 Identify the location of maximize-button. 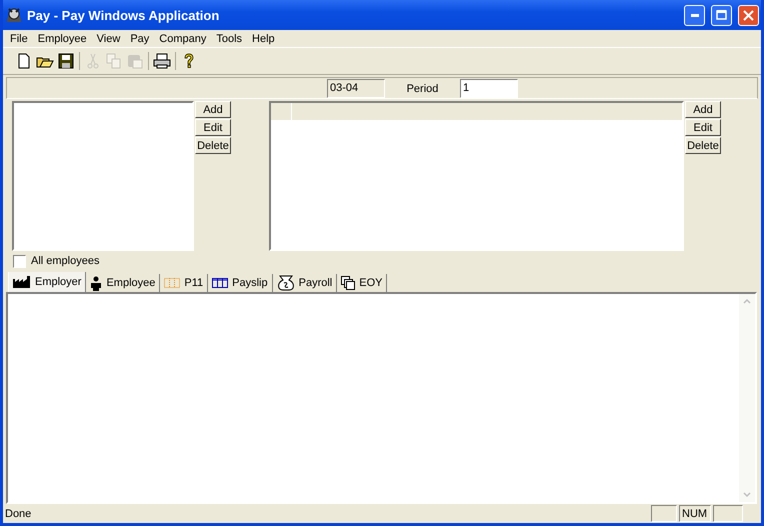
(721, 15).